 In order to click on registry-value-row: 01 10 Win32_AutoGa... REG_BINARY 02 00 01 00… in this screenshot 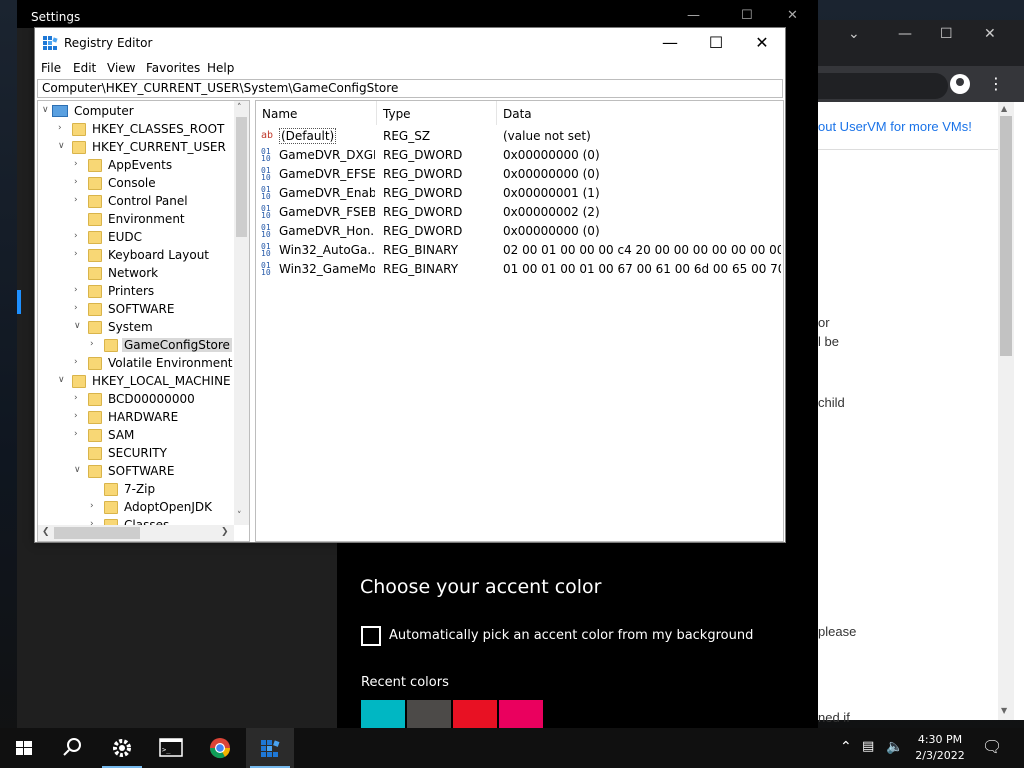, I will do `click(519, 250)`.